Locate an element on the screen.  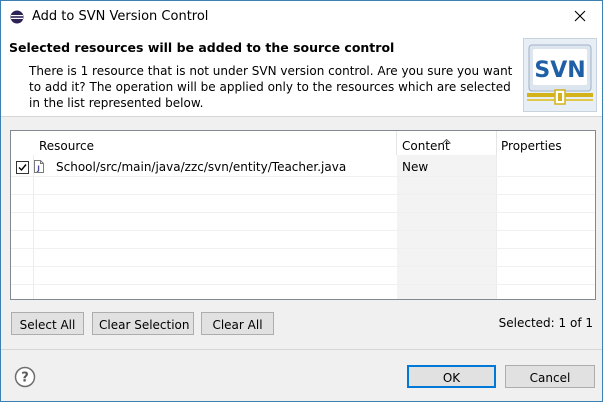
column-header-resource: Resource is located at coordinates (64, 143).